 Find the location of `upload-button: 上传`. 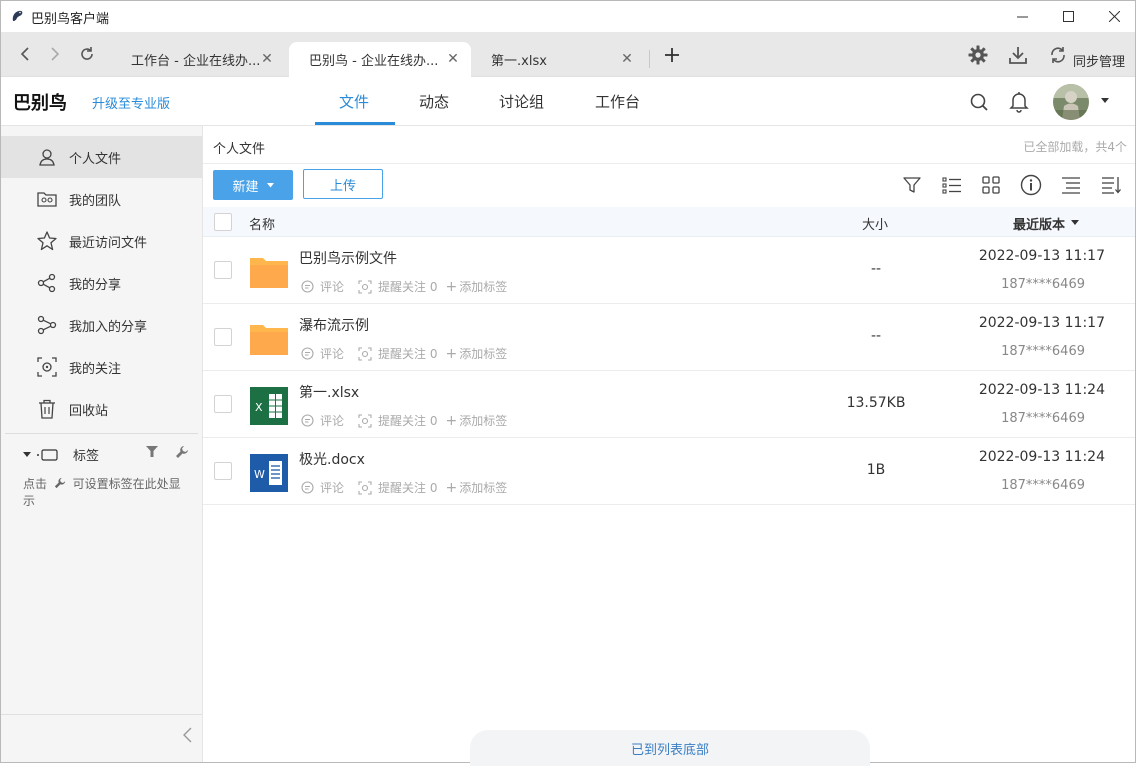

upload-button: 上传 is located at coordinates (343, 184).